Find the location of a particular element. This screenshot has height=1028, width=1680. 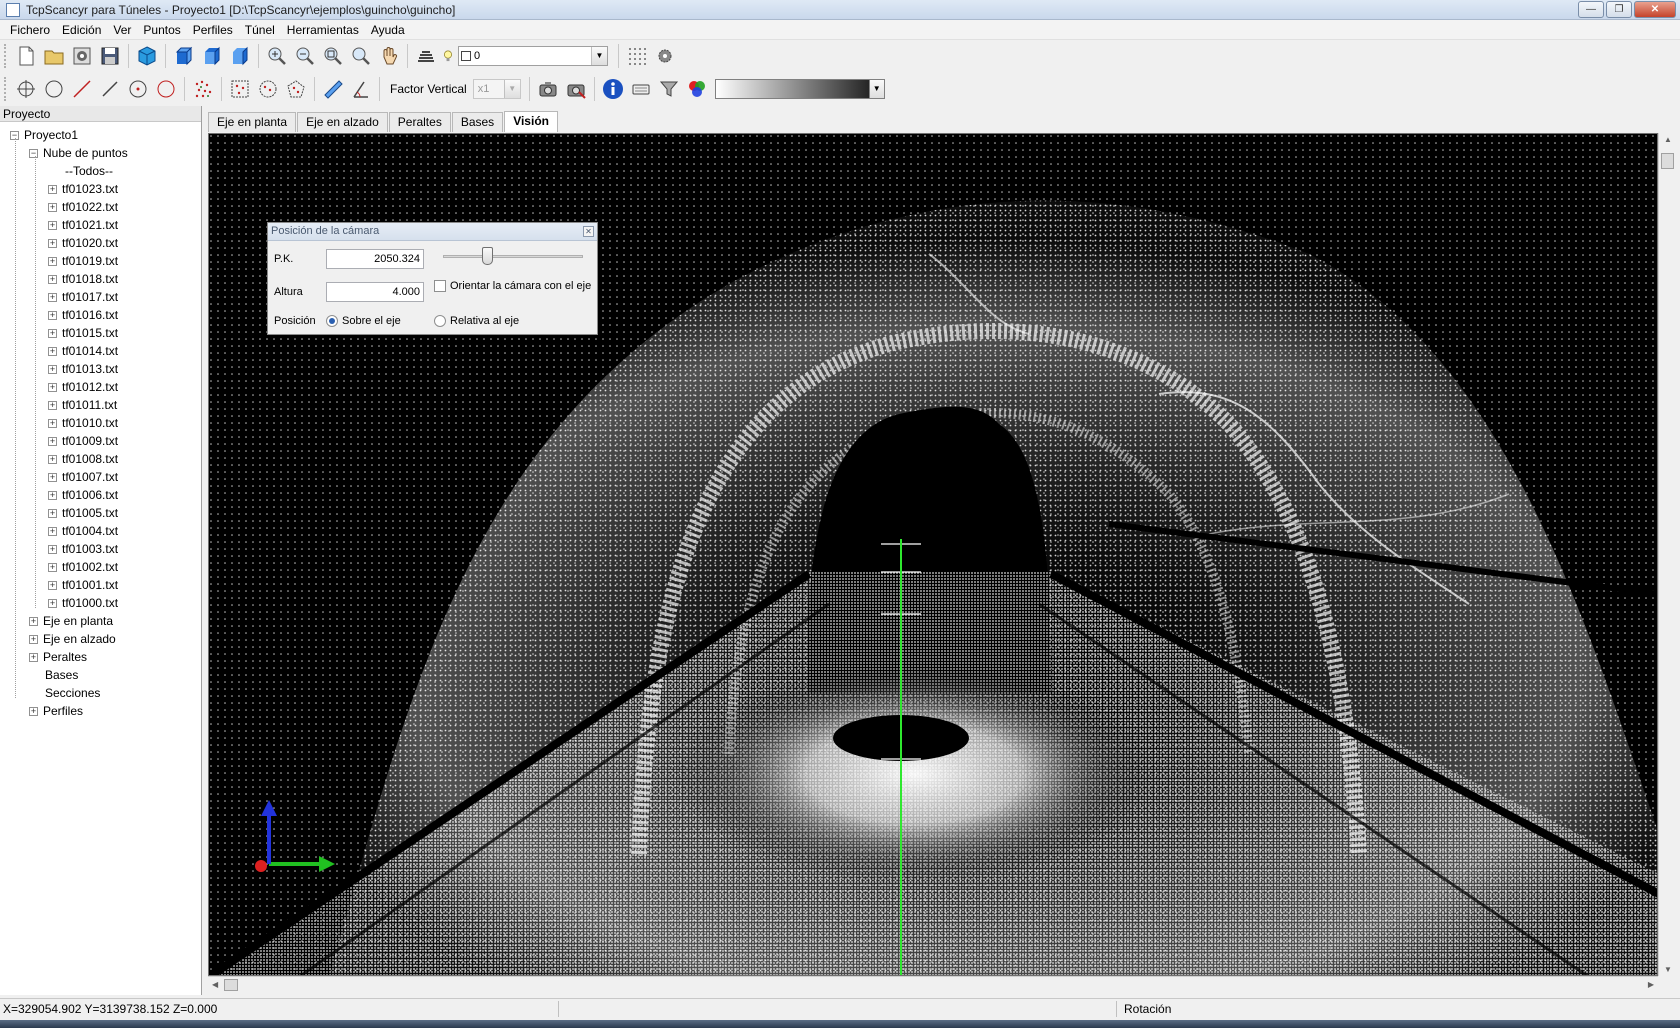

open-folder-icon is located at coordinates (54, 56).